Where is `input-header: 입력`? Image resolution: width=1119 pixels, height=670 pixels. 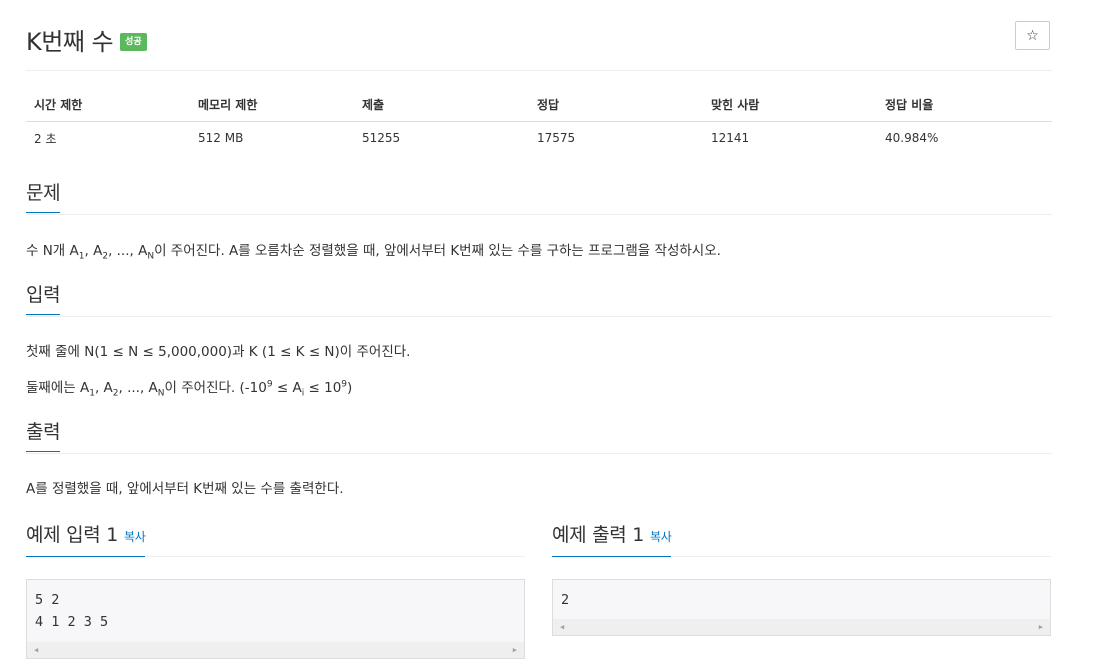 input-header: 입력 is located at coordinates (539, 299).